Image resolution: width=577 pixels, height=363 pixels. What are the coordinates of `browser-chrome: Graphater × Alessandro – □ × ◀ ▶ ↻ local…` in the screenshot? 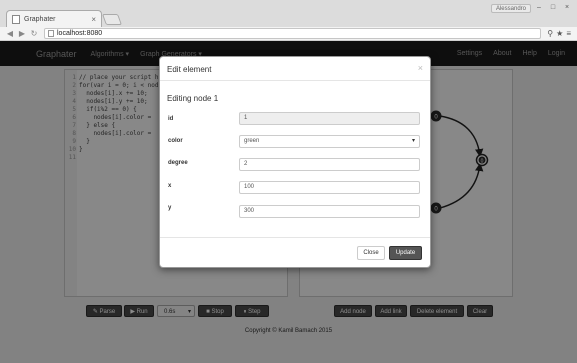 It's located at (288, 20).